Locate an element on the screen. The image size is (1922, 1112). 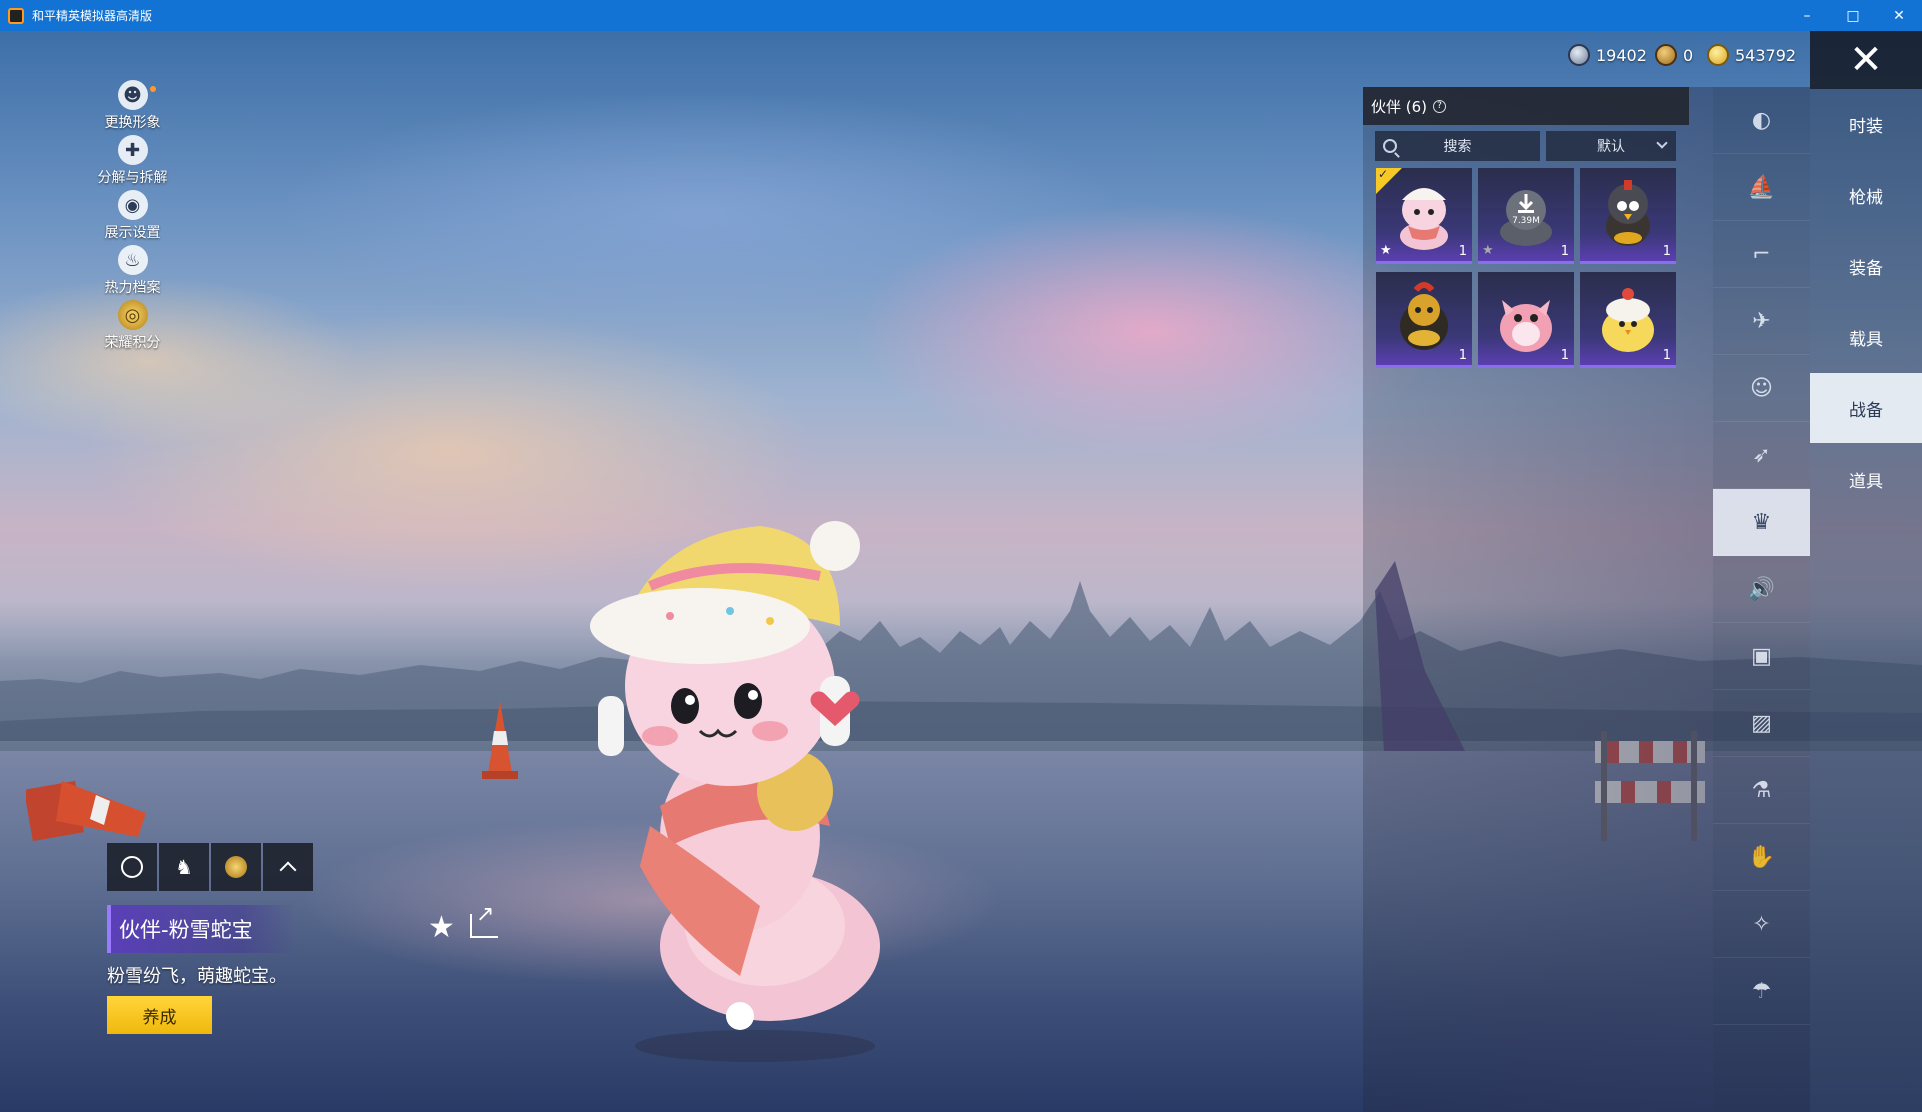
pose-button: ♞ is located at coordinates (184, 867).